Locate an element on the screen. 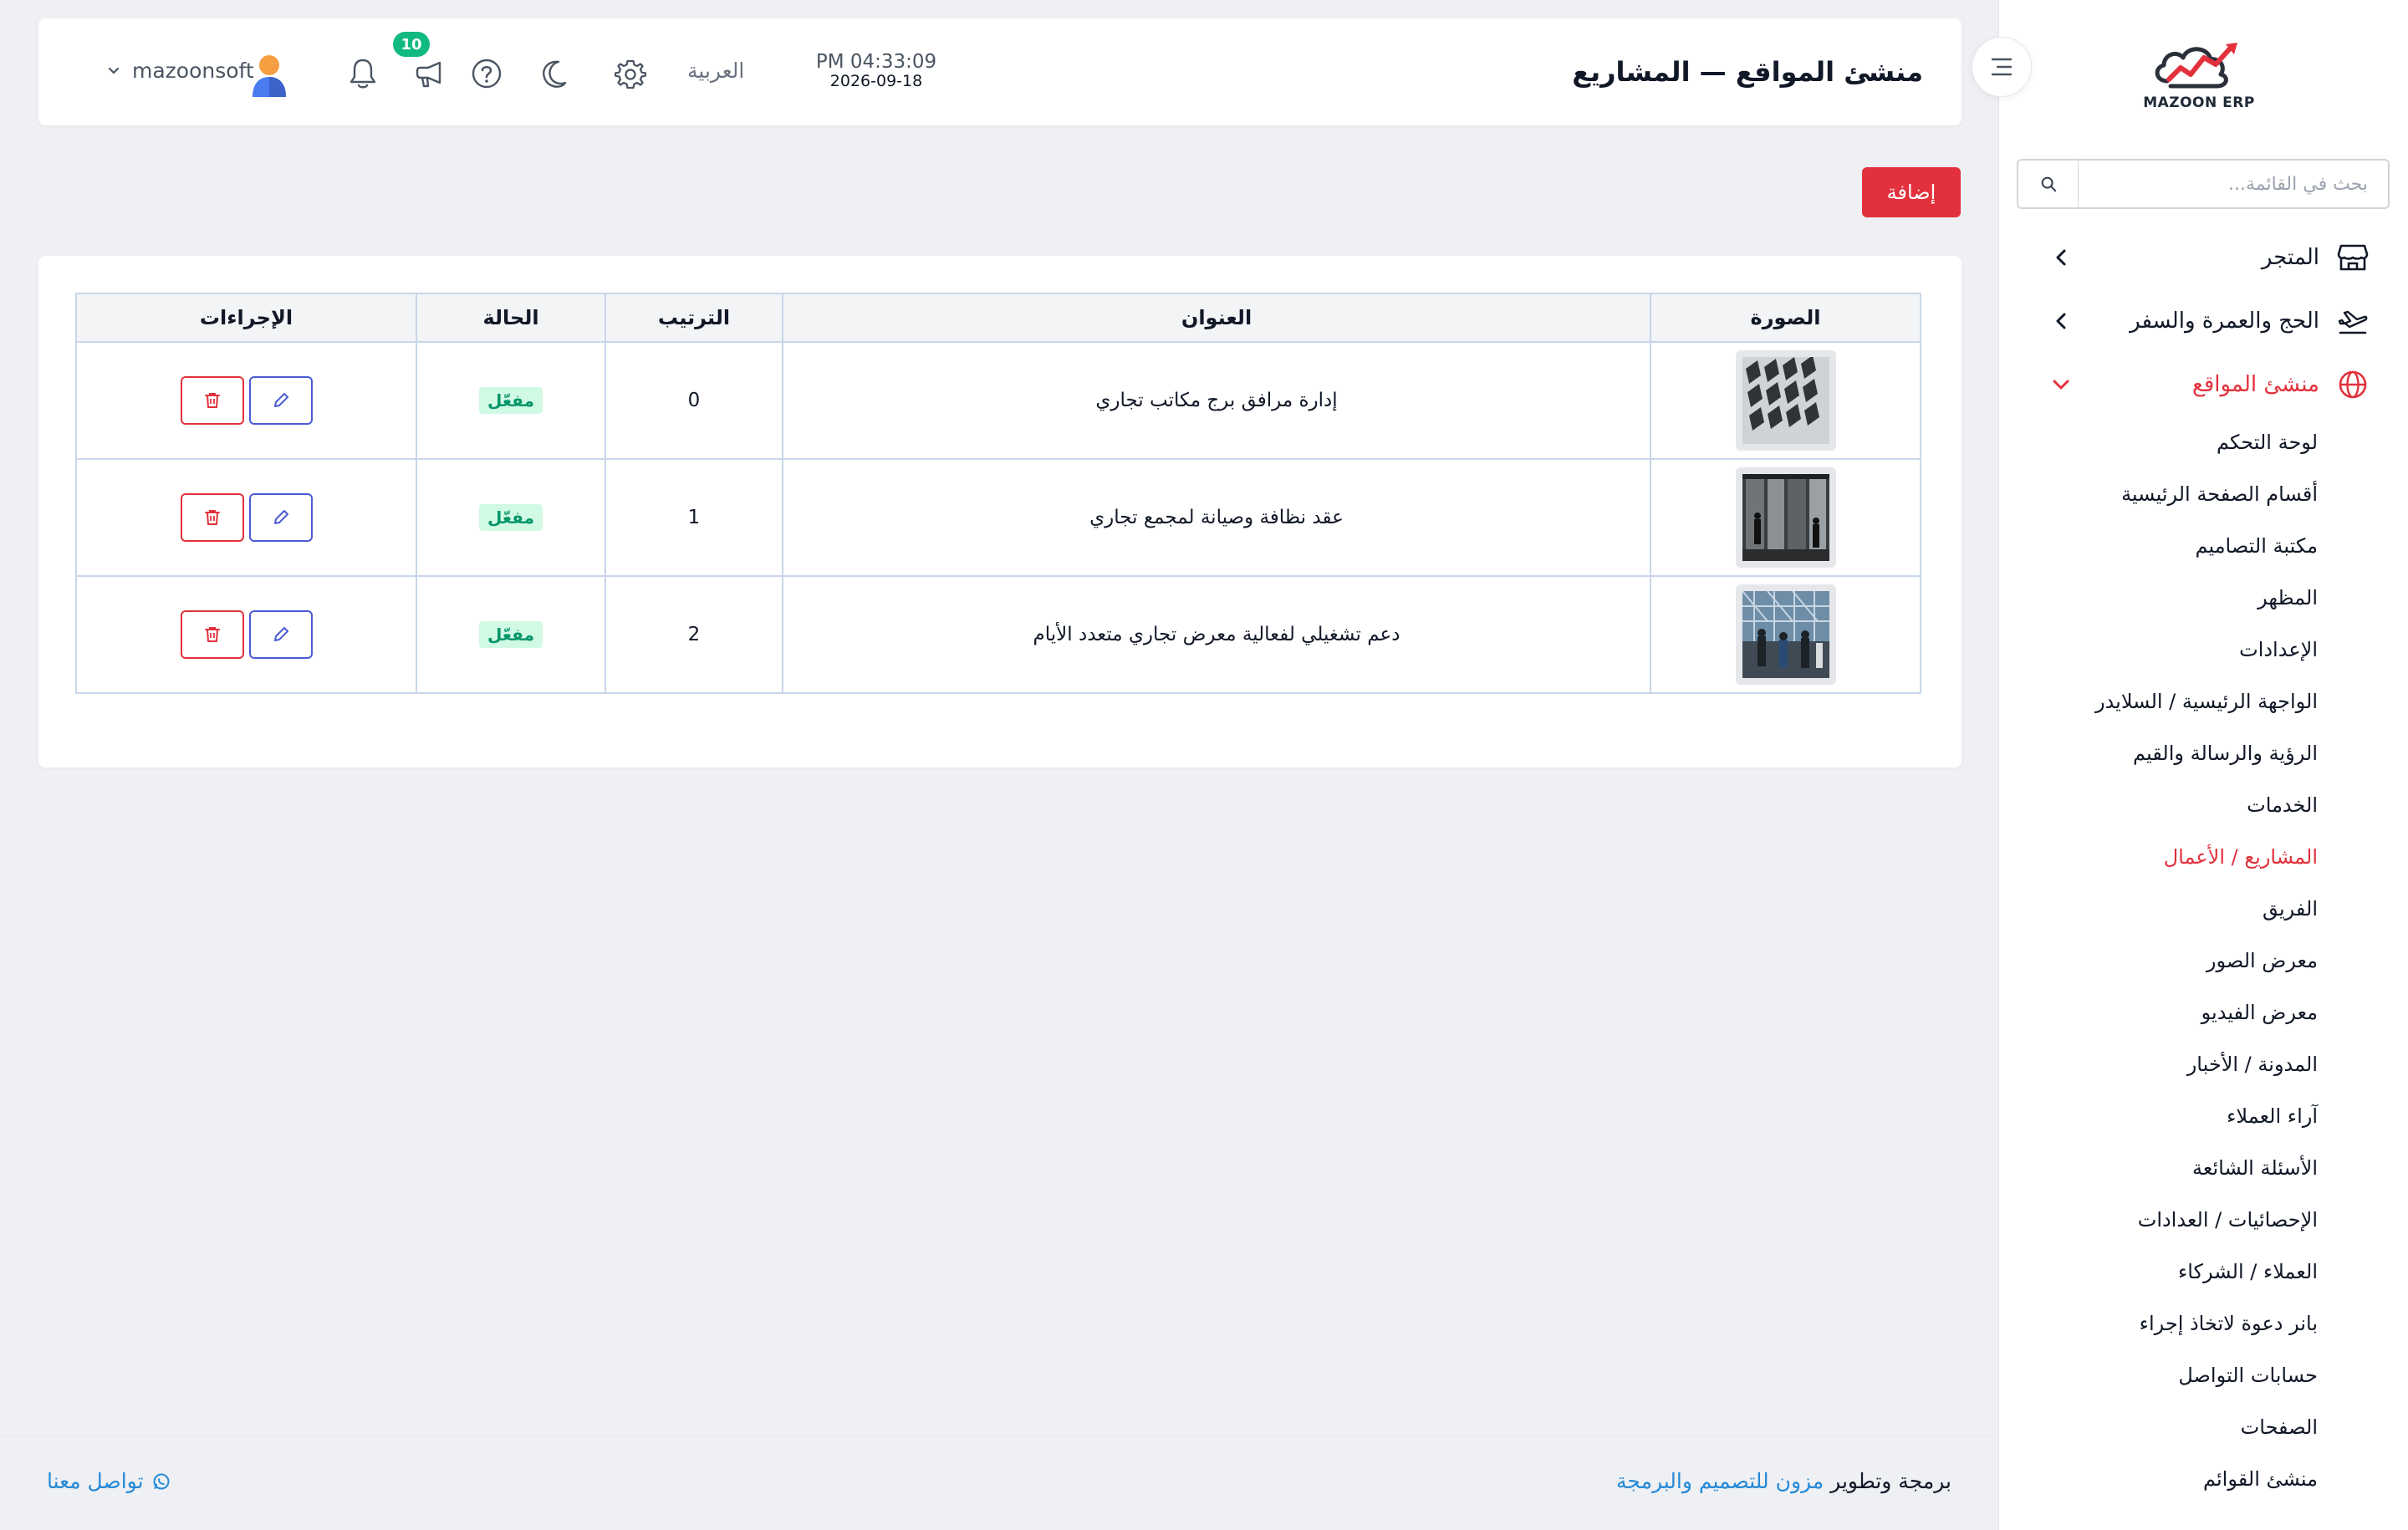 This screenshot has height=1530, width=2408. contact-us-link: تواصل معنا is located at coordinates (109, 1481).